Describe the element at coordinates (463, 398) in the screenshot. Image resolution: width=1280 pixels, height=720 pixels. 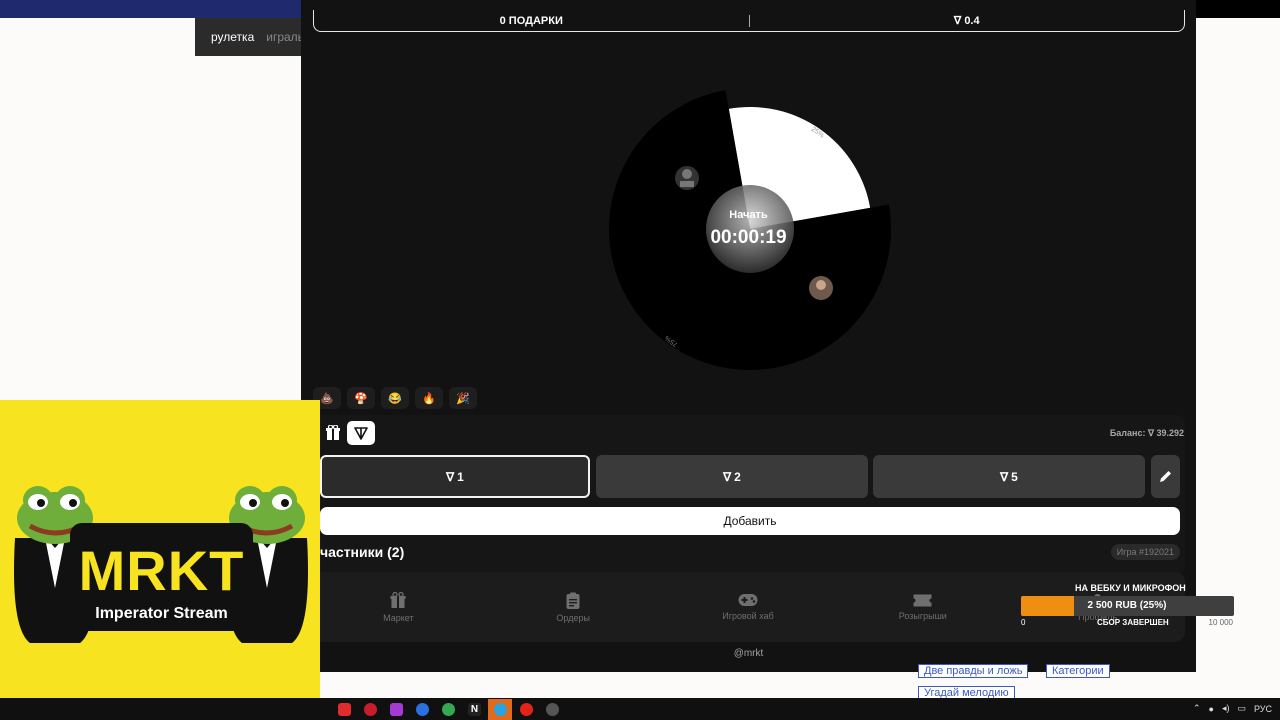
I see `reaction-party-icon: 🎉` at that location.